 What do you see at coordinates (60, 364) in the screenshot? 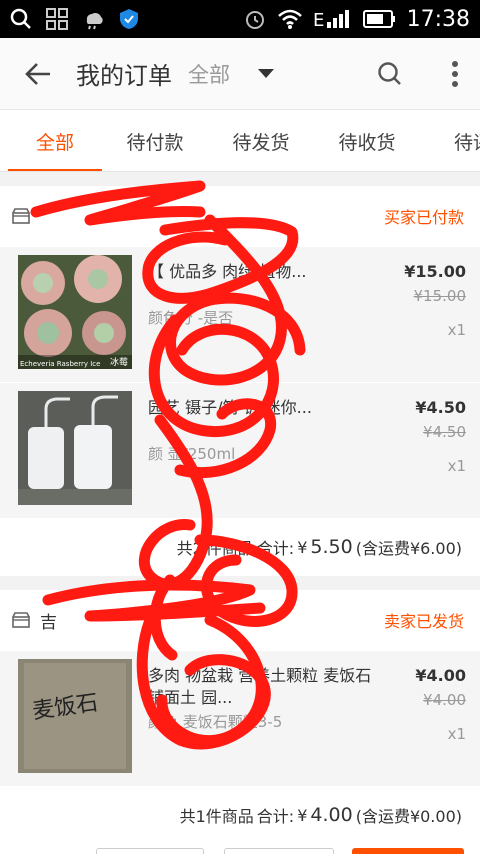
I see `thumbnail-caption: Echeveria Rasberry Ice` at bounding box center [60, 364].